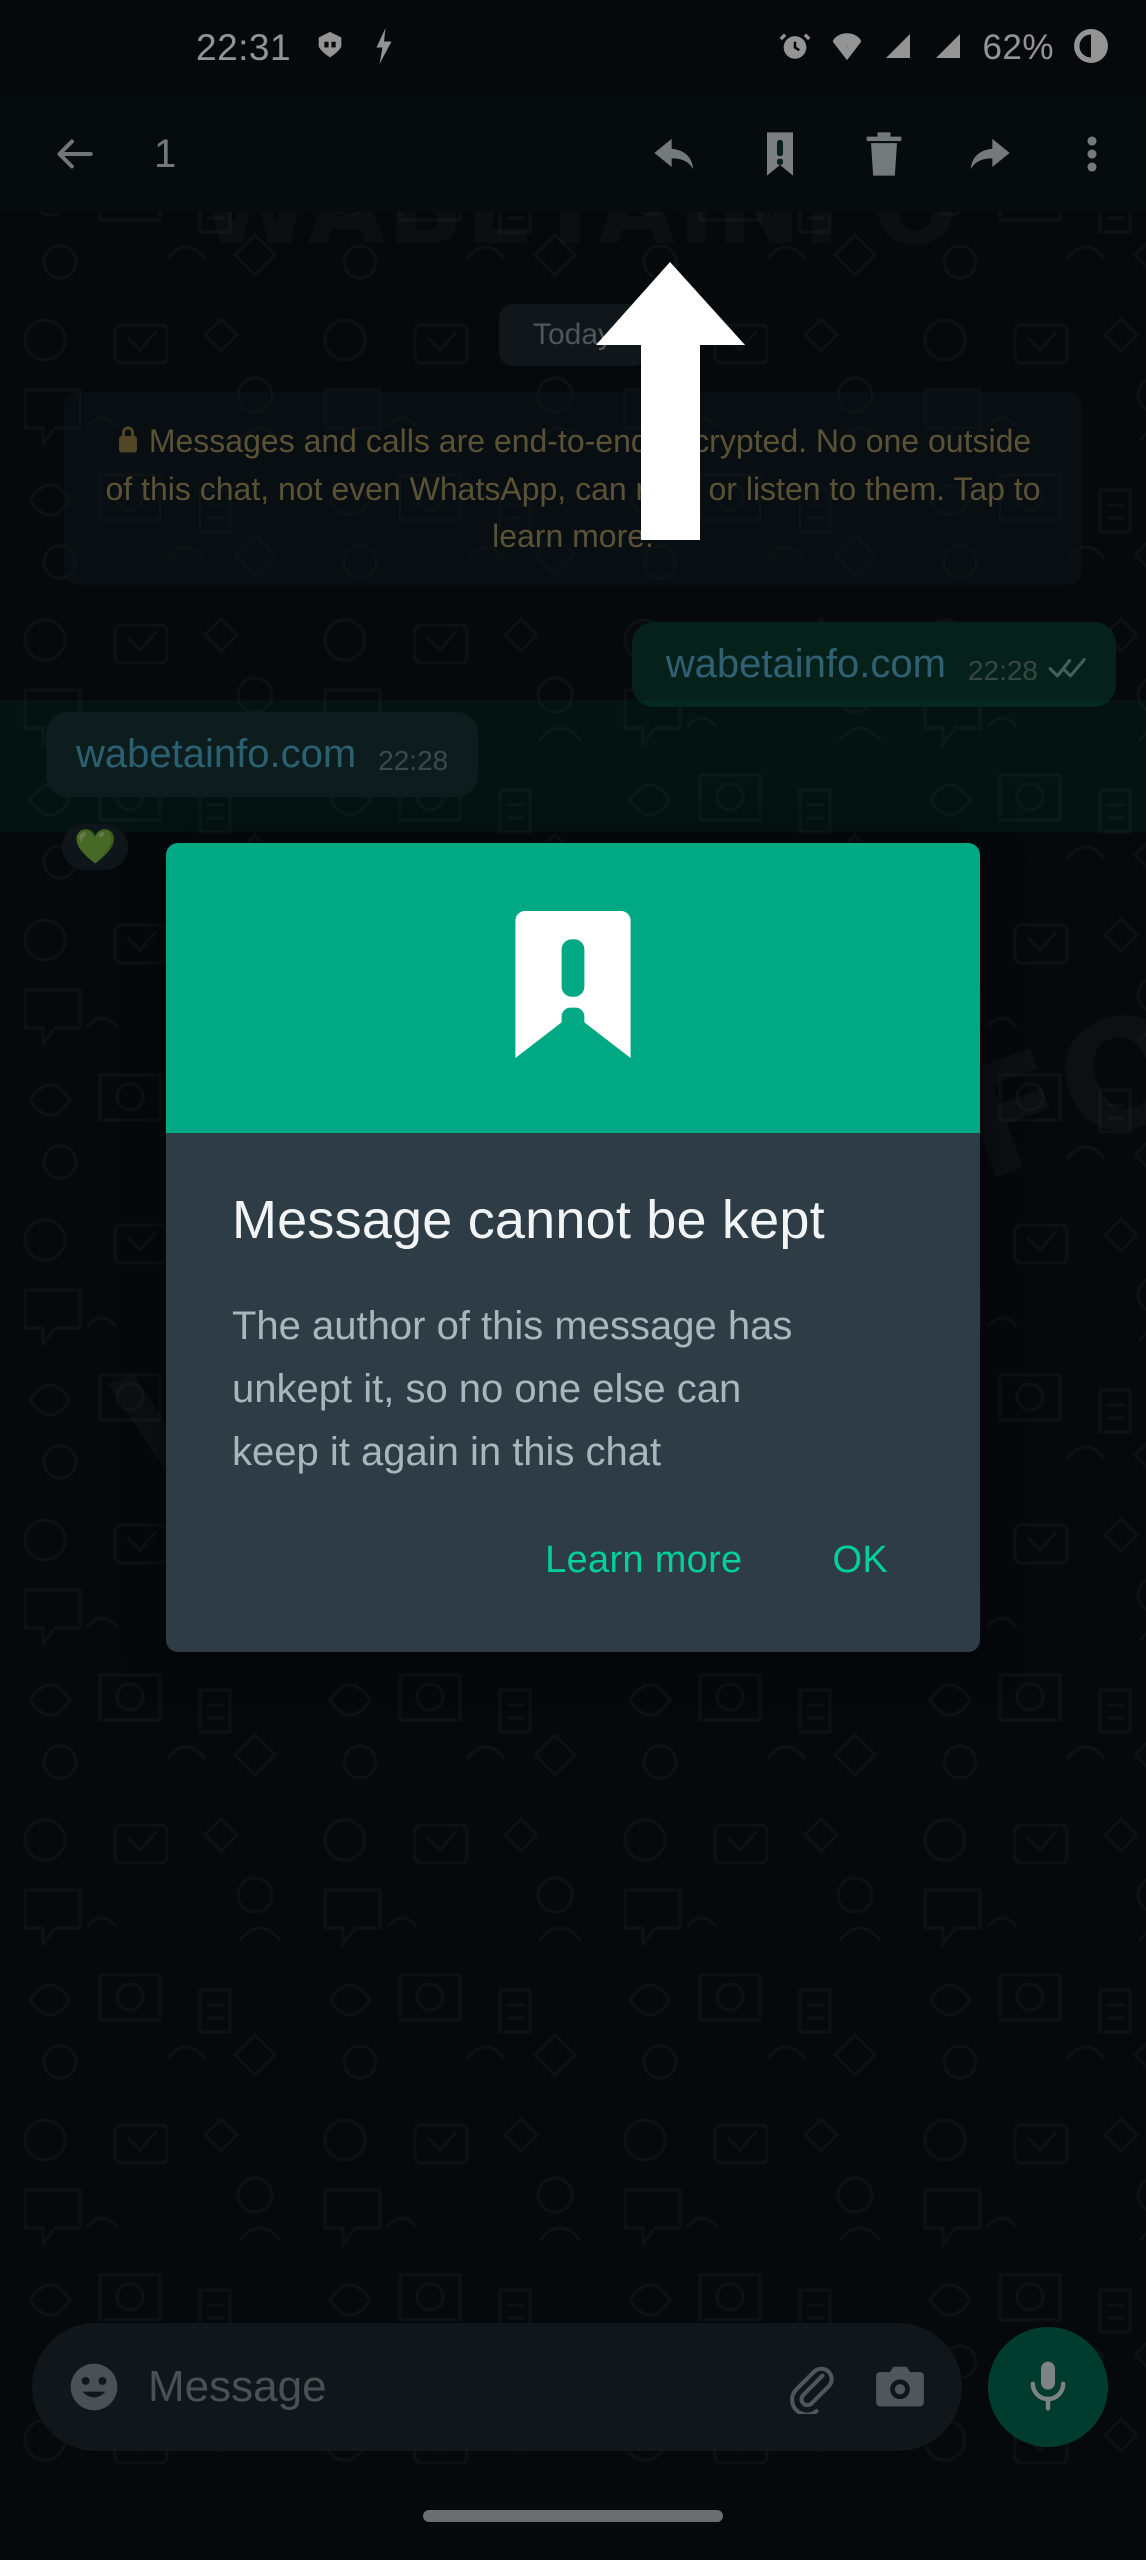 The height and width of the screenshot is (2560, 1146). I want to click on learn-more-button: Learn more, so click(643, 1560).